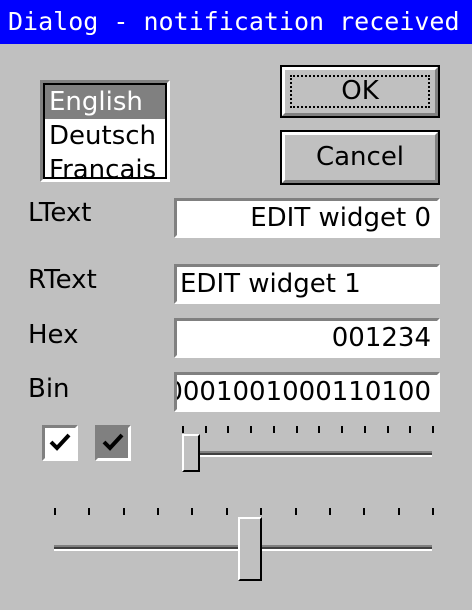  I want to click on checkbox-enabled, so click(60, 443).